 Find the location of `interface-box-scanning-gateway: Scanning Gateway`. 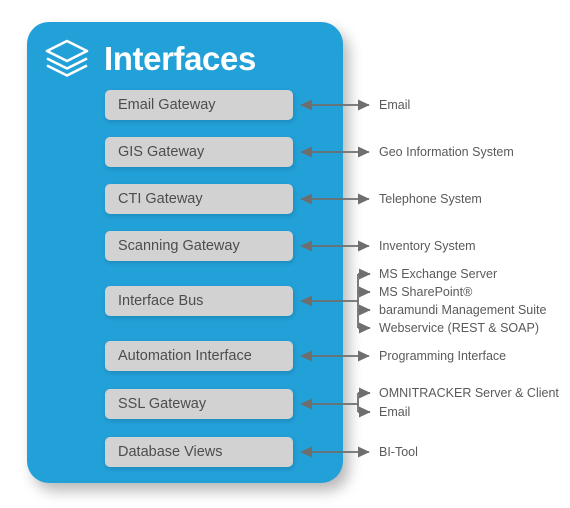

interface-box-scanning-gateway: Scanning Gateway is located at coordinates (199, 246).